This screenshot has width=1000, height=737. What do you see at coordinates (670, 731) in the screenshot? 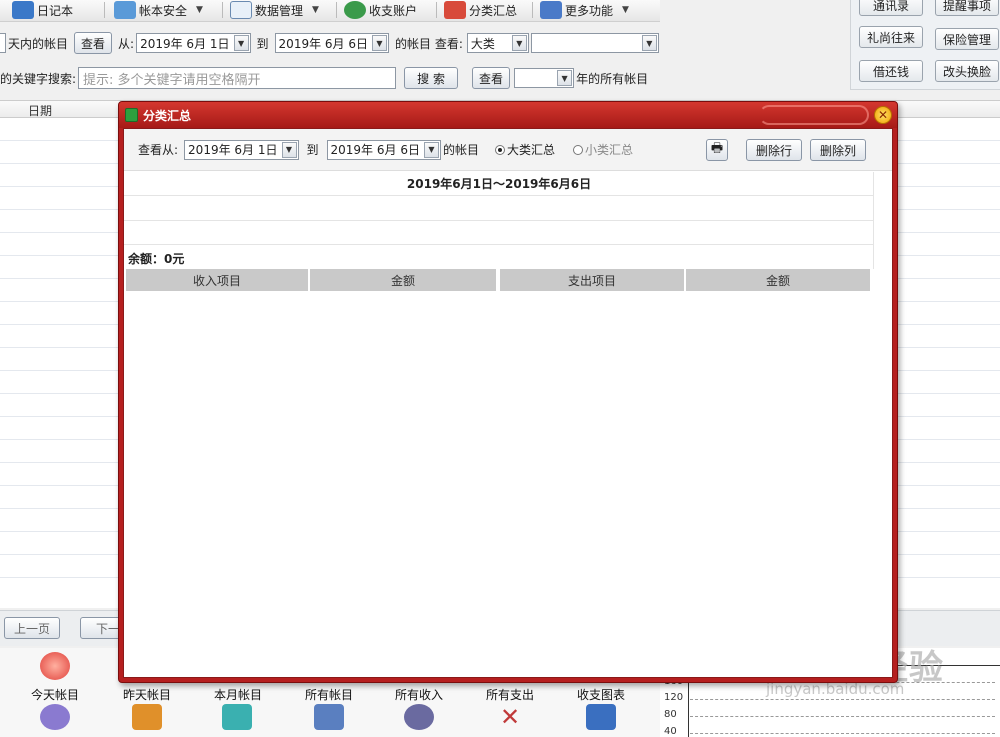
I see `y-tick-label: 40` at bounding box center [670, 731].